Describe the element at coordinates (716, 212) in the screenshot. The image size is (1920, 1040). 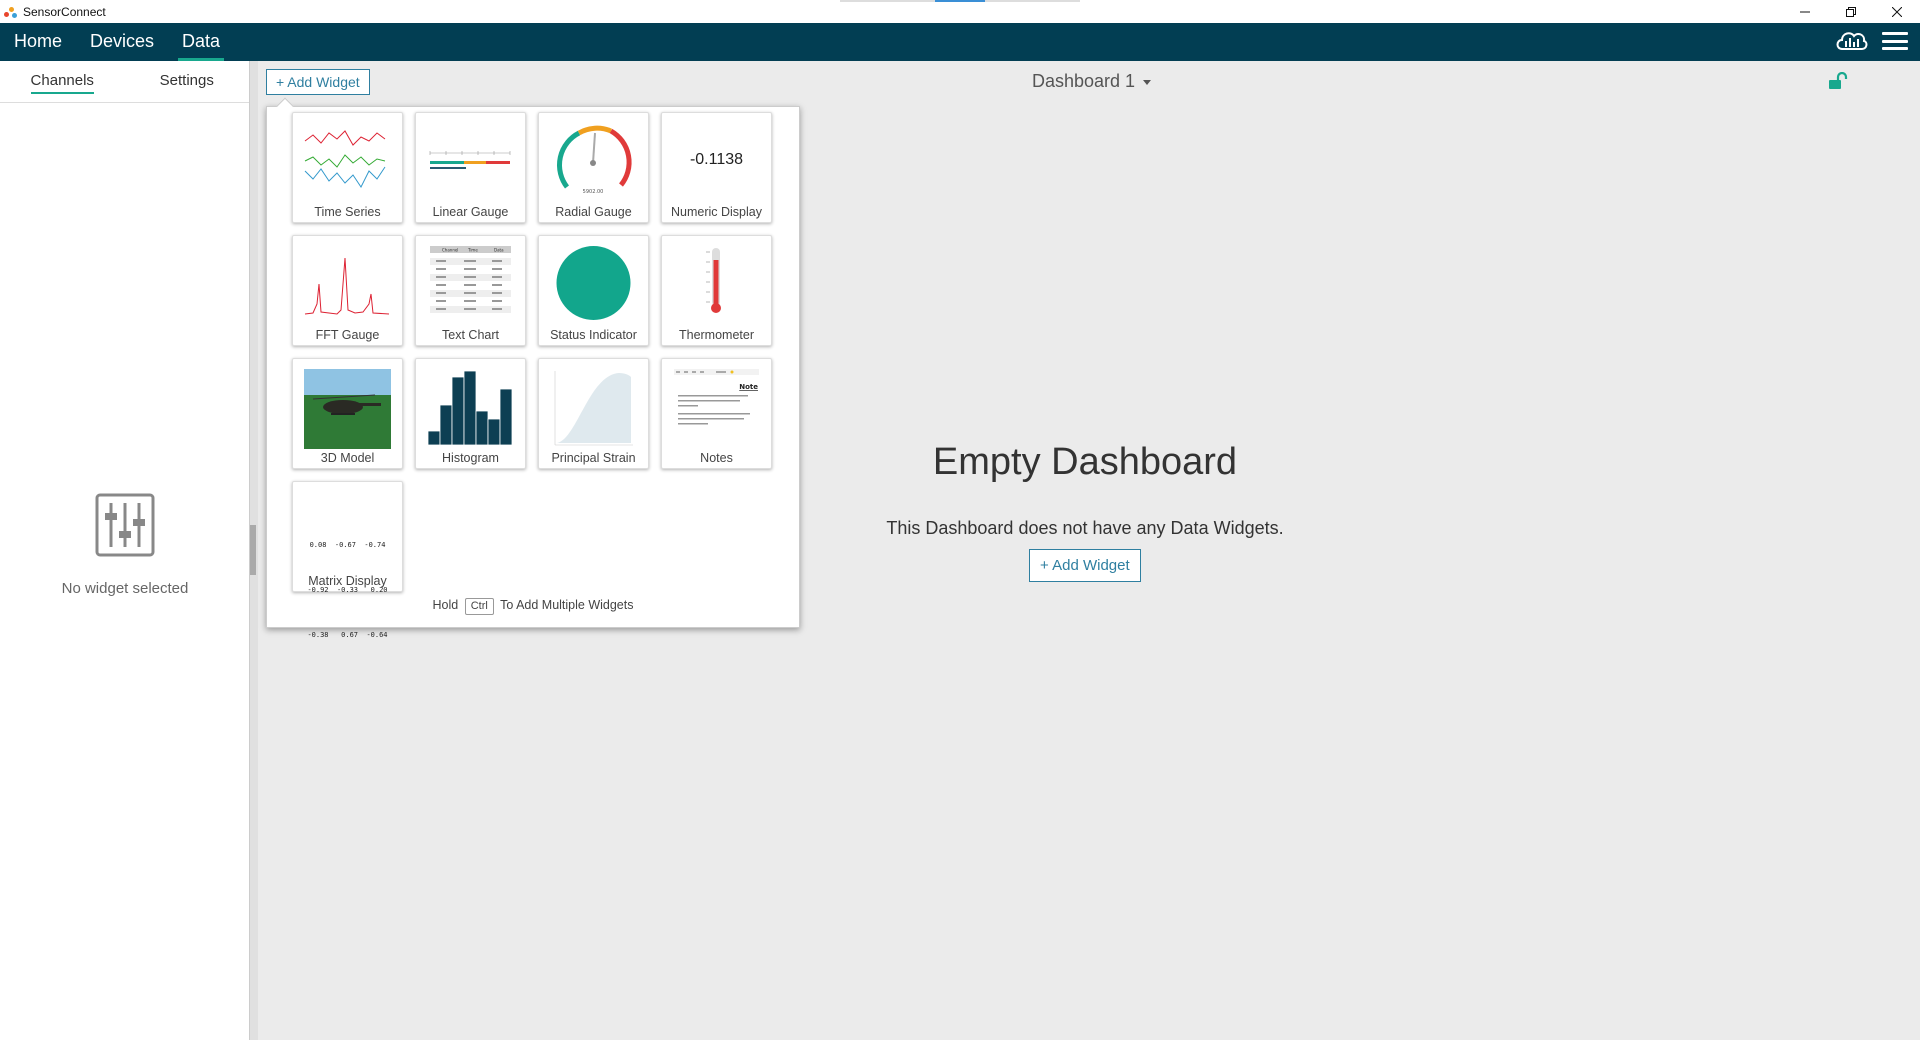
I see `widget-label: Numeric Display` at that location.